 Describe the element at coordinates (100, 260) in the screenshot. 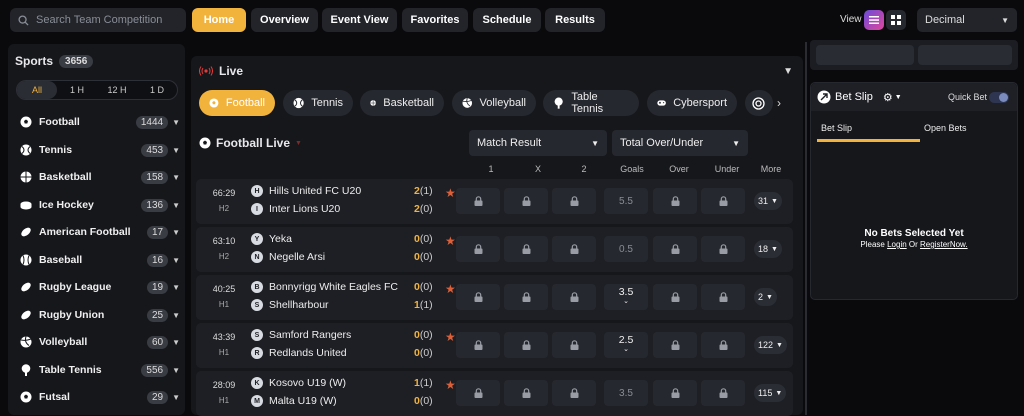

I see `sidebar-item-baseball: Baseball 16 ▼` at that location.